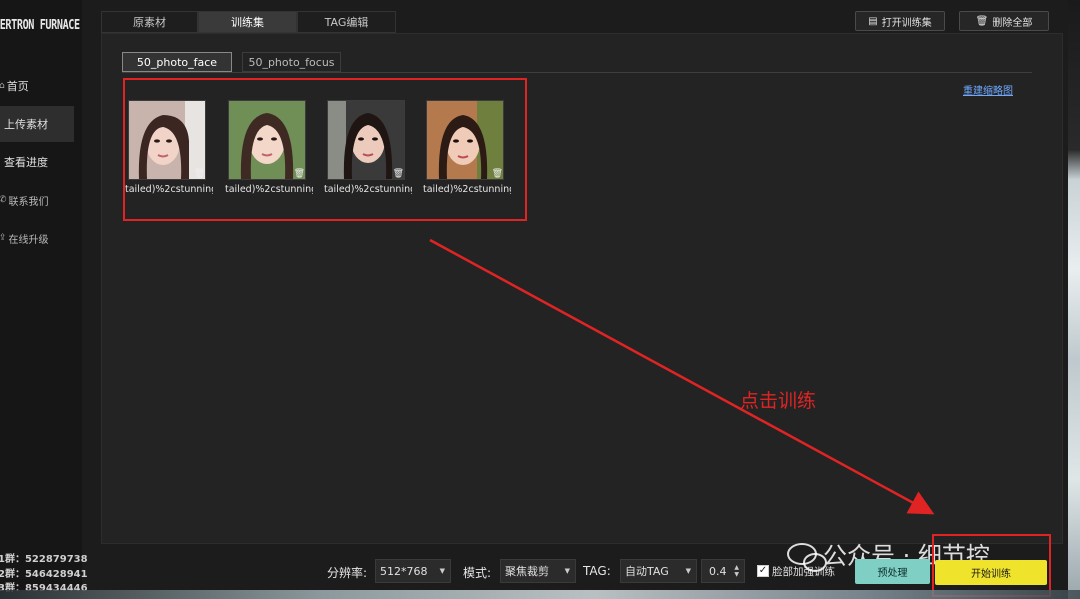  I want to click on threshold-stepper: 0.4 ▲ ▼, so click(723, 571).